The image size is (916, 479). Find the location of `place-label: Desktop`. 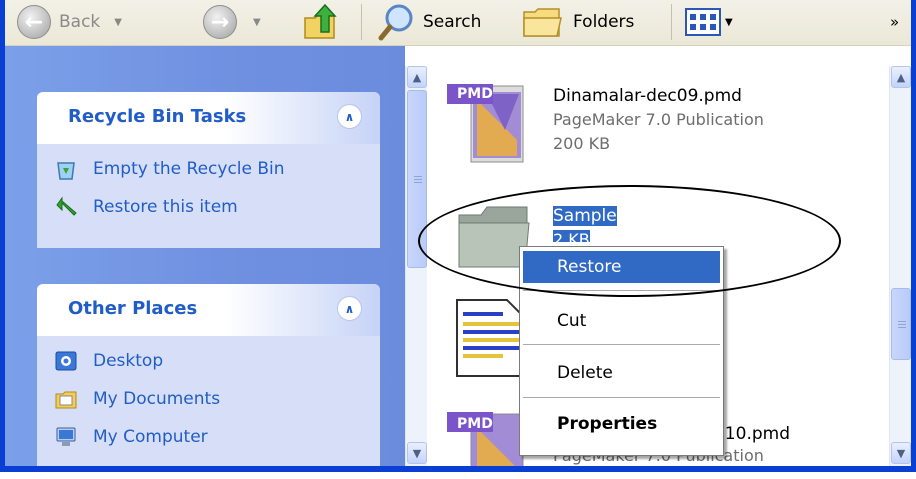

place-label: Desktop is located at coordinates (128, 361).